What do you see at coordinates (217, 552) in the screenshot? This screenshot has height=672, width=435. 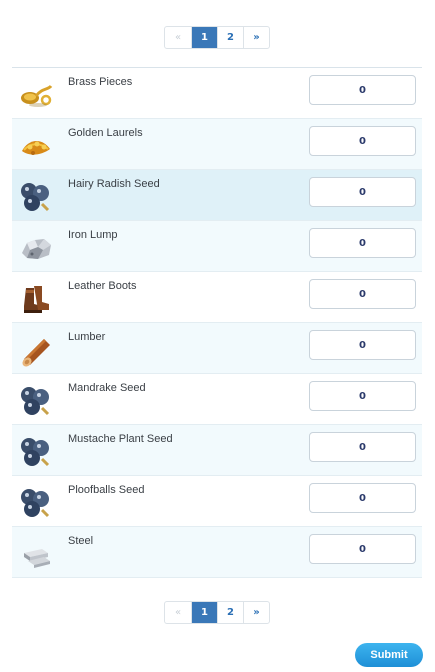 I see `list-item: Steel` at bounding box center [217, 552].